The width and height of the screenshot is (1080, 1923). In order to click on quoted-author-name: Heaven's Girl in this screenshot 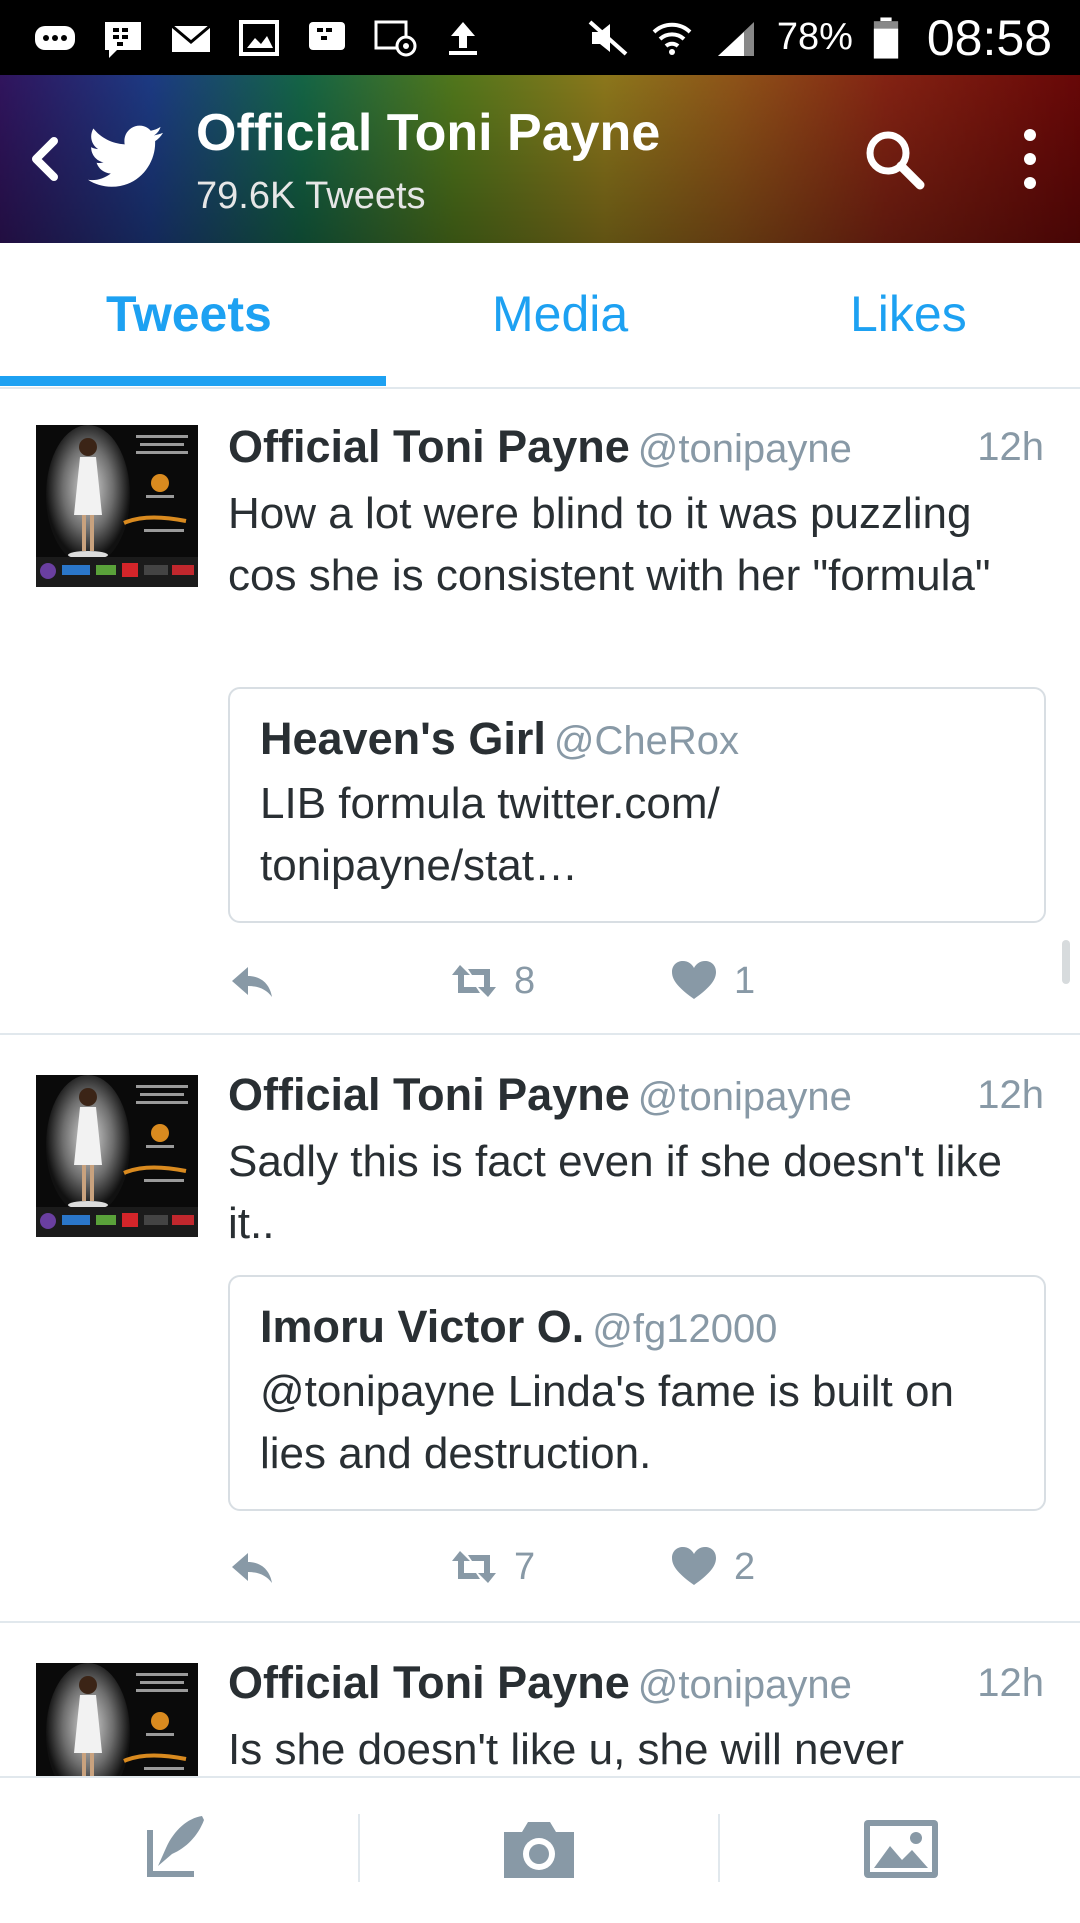, I will do `click(403, 738)`.